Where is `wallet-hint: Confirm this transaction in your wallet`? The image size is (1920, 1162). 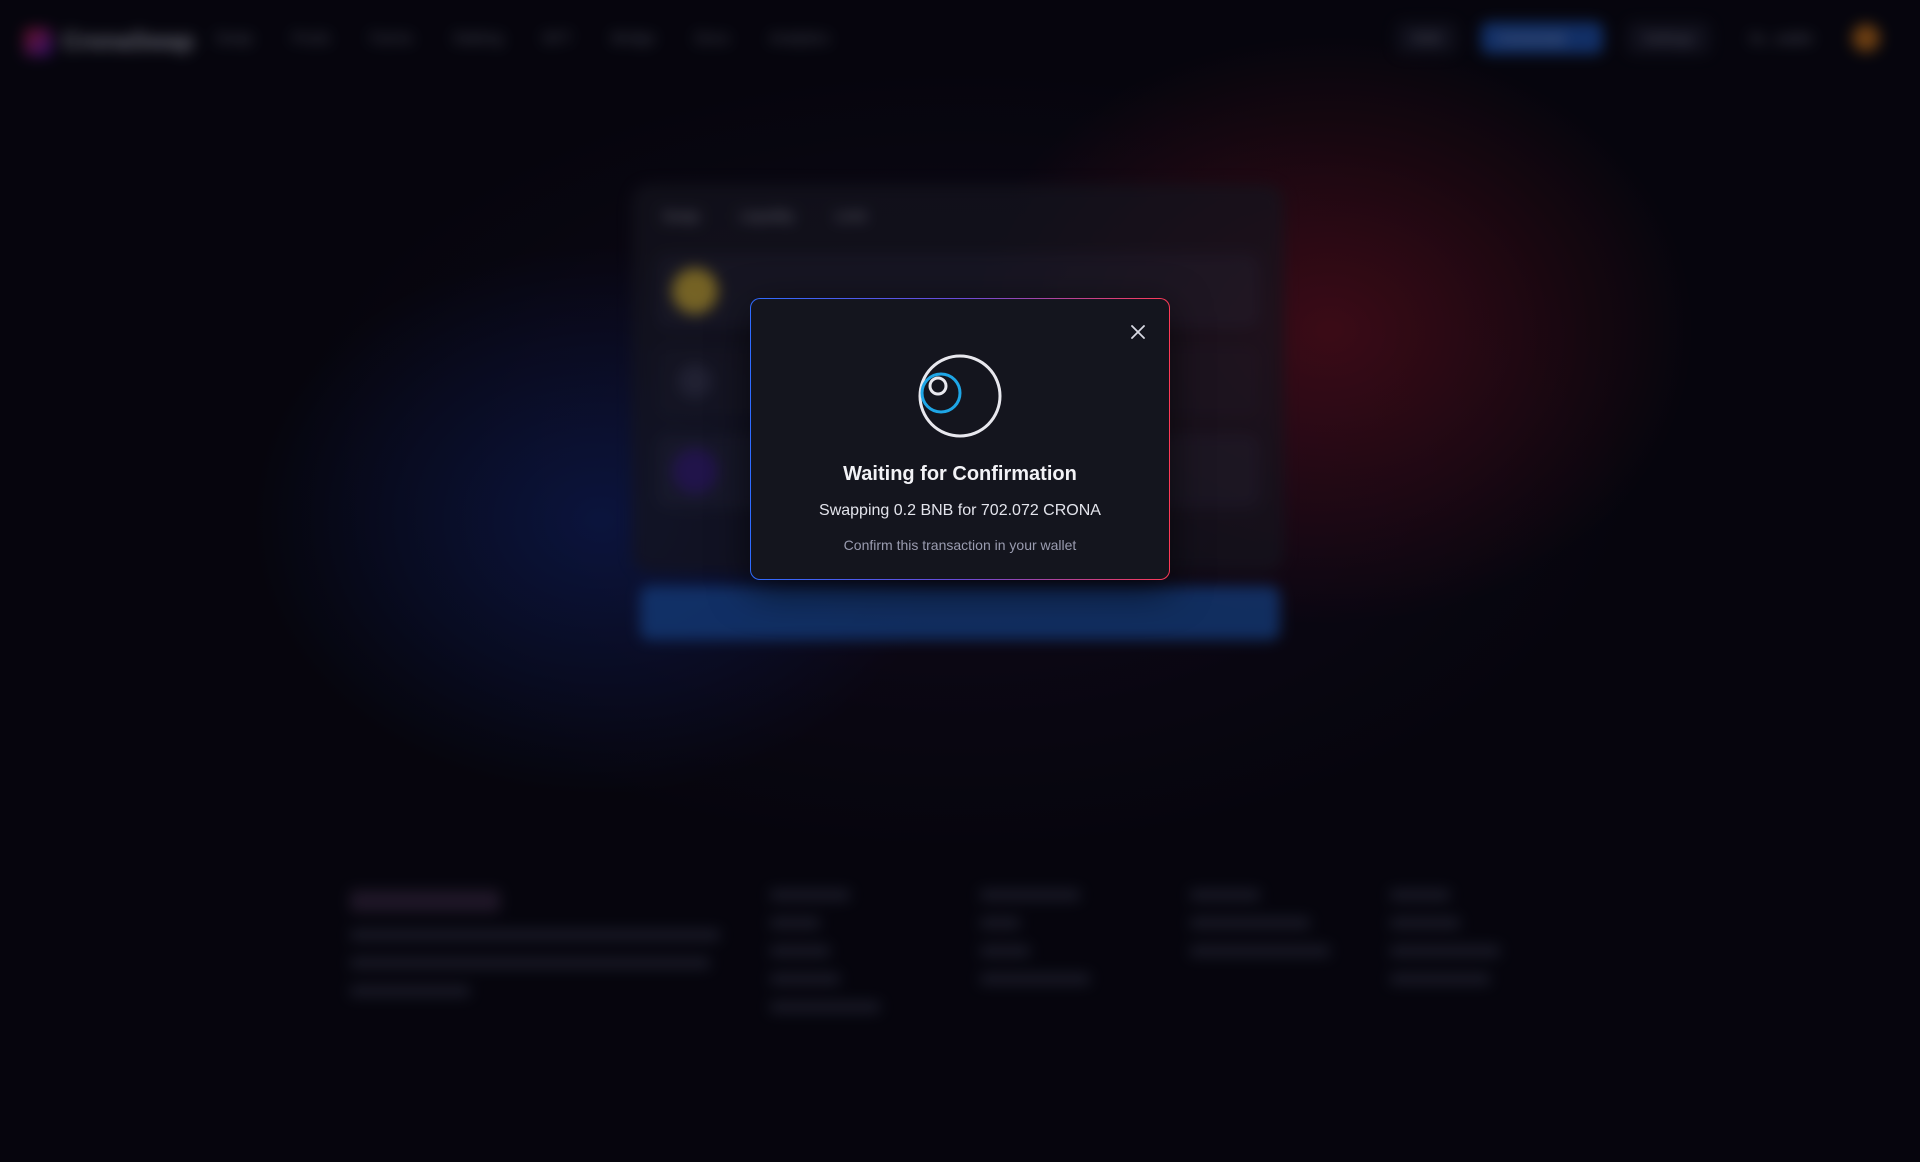 wallet-hint: Confirm this transaction in your wallet is located at coordinates (960, 545).